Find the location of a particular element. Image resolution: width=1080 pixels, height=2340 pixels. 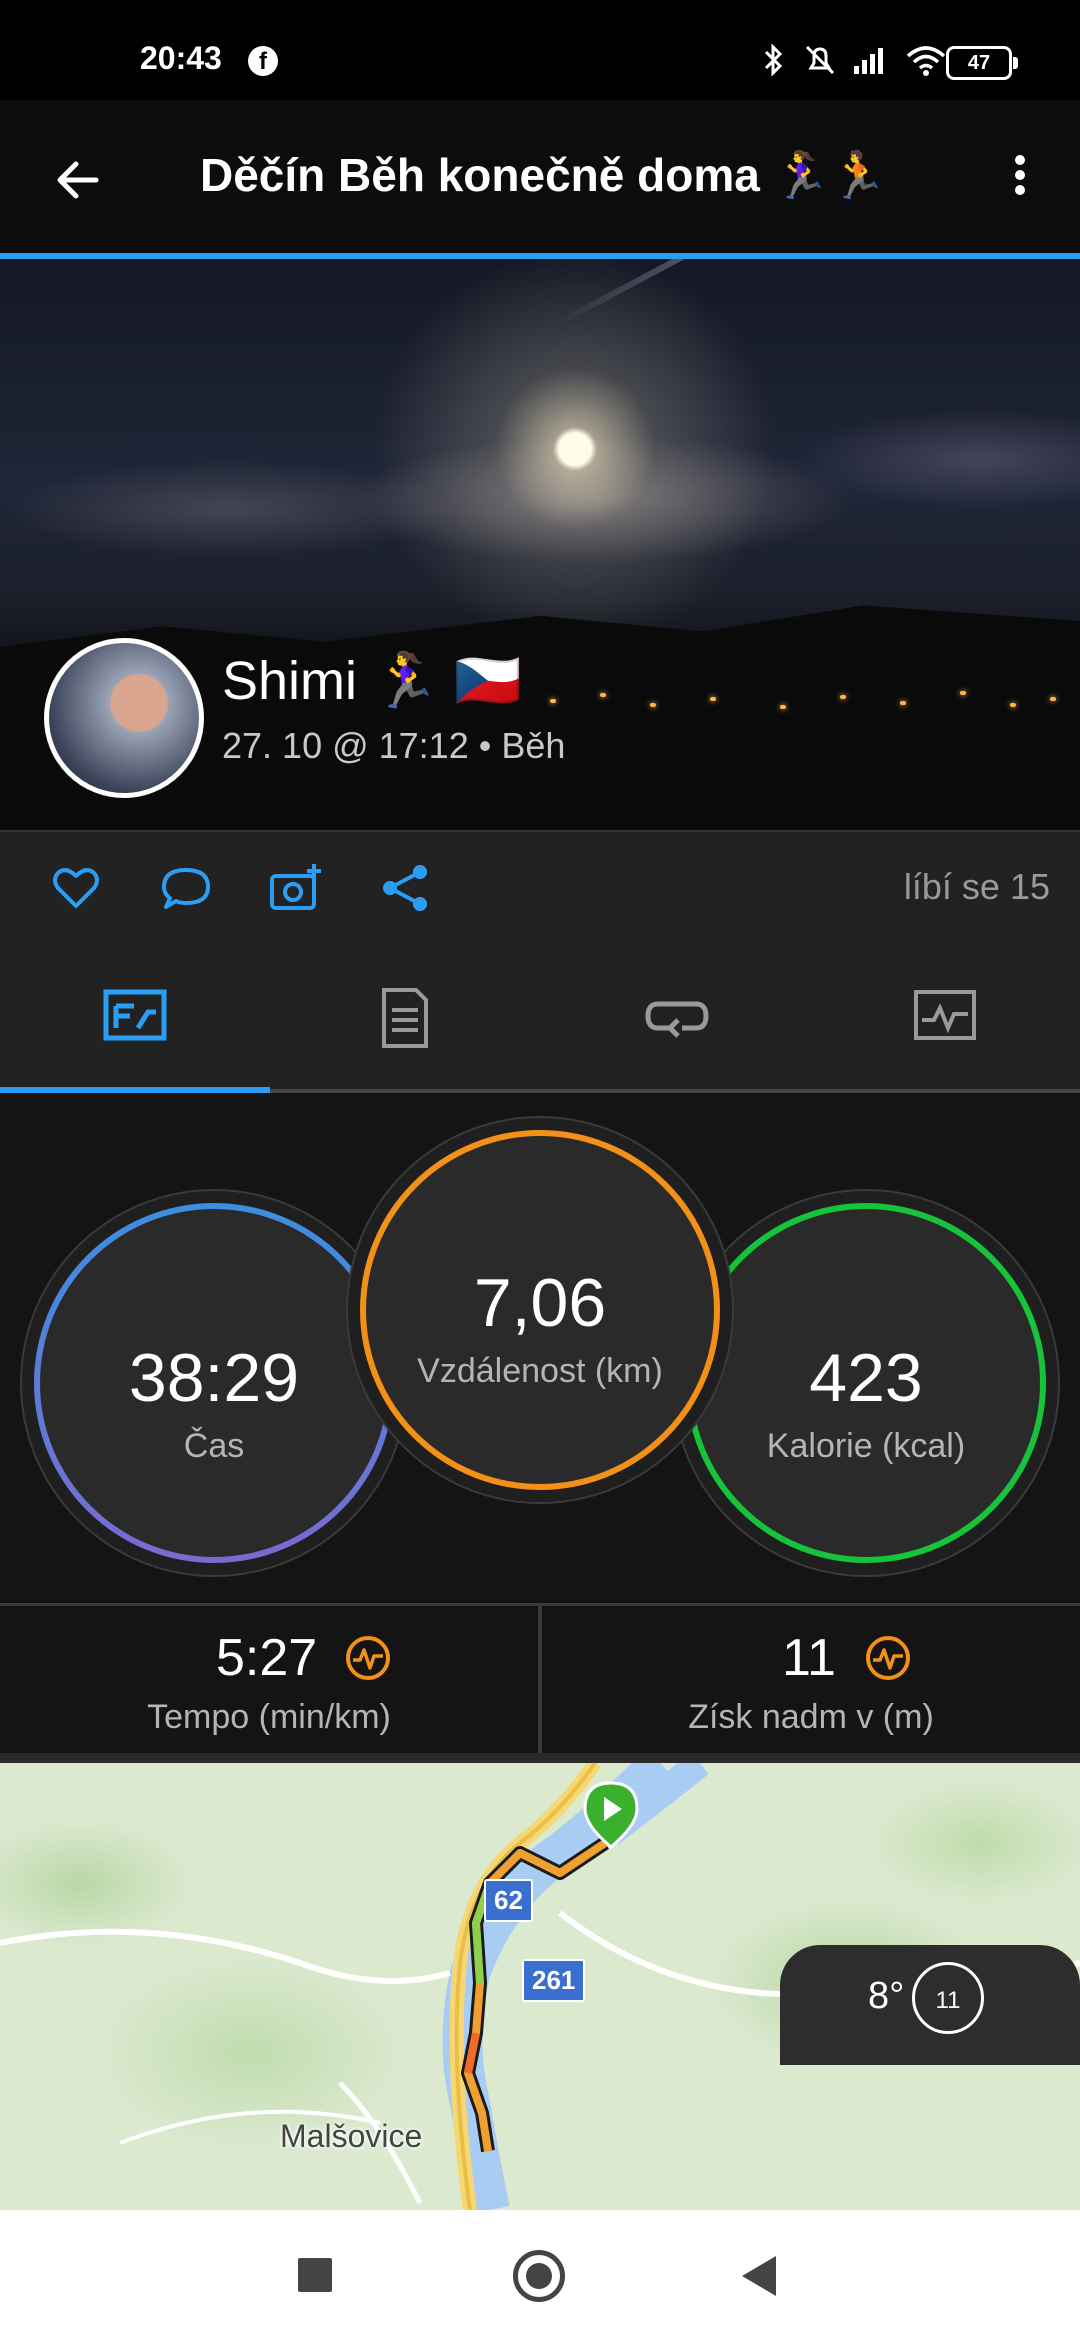

bluetooth-icon is located at coordinates (773, 60).